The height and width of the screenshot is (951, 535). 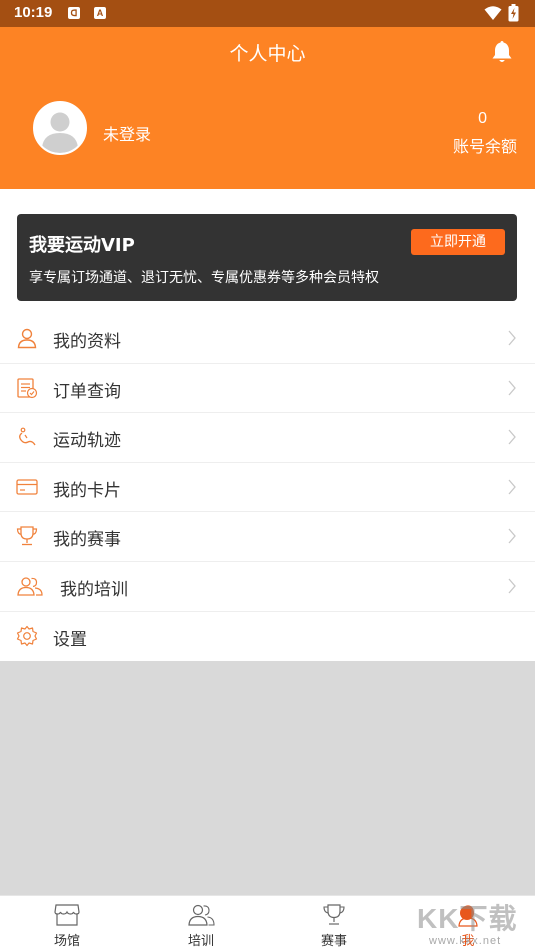 I want to click on order-icon, so click(x=27, y=387).